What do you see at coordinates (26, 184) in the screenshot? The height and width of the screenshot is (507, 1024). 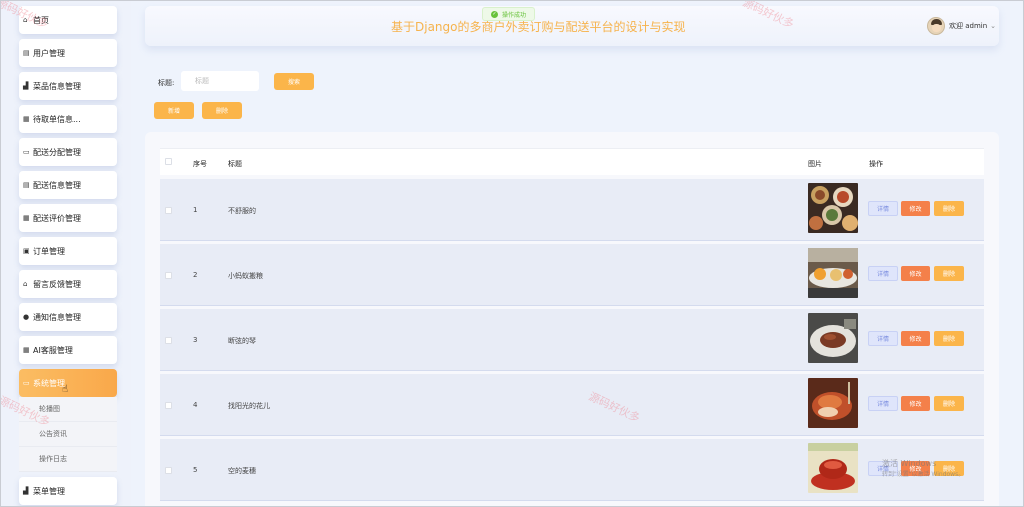 I see `list-icon: ▤` at bounding box center [26, 184].